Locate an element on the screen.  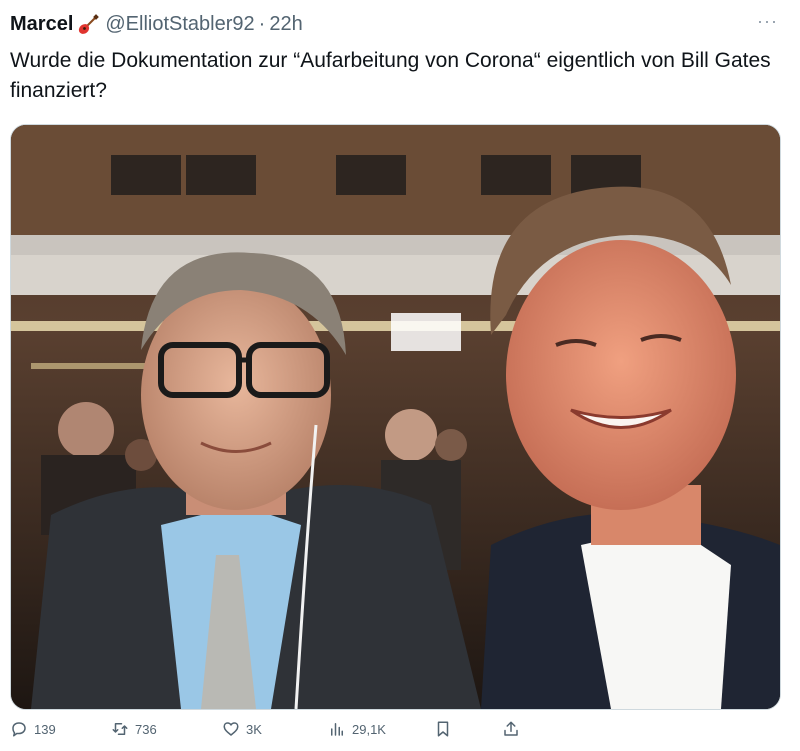
views-button: 29,1K is located at coordinates (357, 729).